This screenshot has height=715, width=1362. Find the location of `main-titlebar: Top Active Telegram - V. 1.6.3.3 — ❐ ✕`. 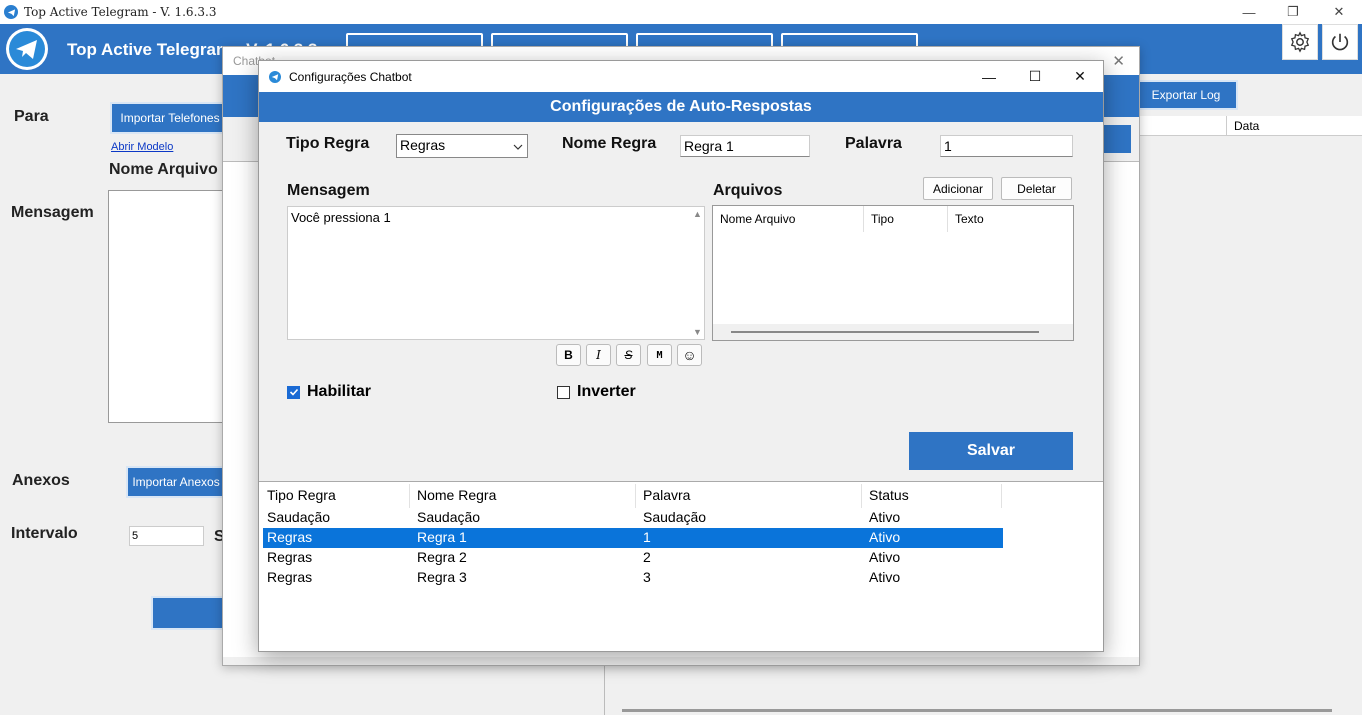

main-titlebar: Top Active Telegram - V. 1.6.3.3 — ❐ ✕ is located at coordinates (681, 12).